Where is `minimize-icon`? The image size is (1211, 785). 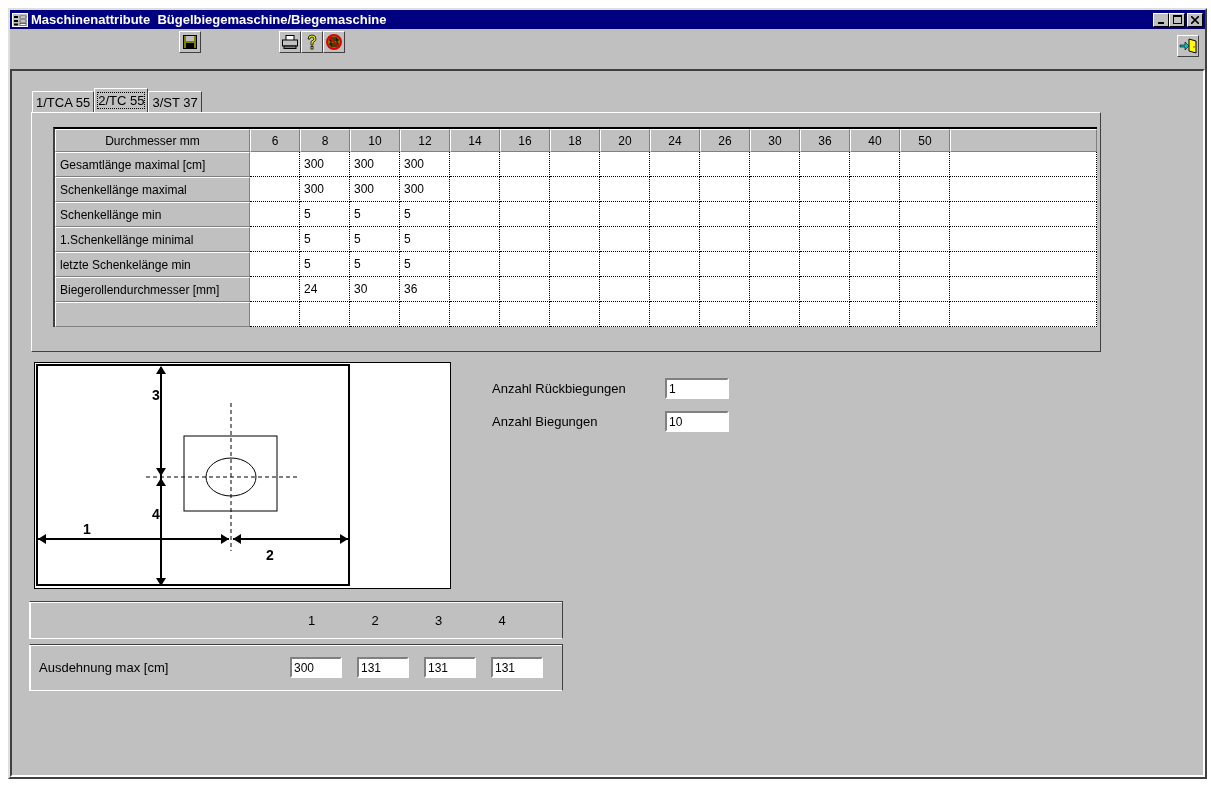
minimize-icon is located at coordinates (1161, 22).